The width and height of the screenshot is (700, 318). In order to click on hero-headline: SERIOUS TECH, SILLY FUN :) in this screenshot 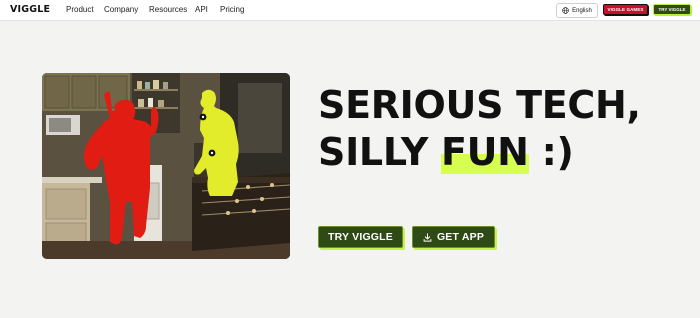, I will do `click(479, 129)`.